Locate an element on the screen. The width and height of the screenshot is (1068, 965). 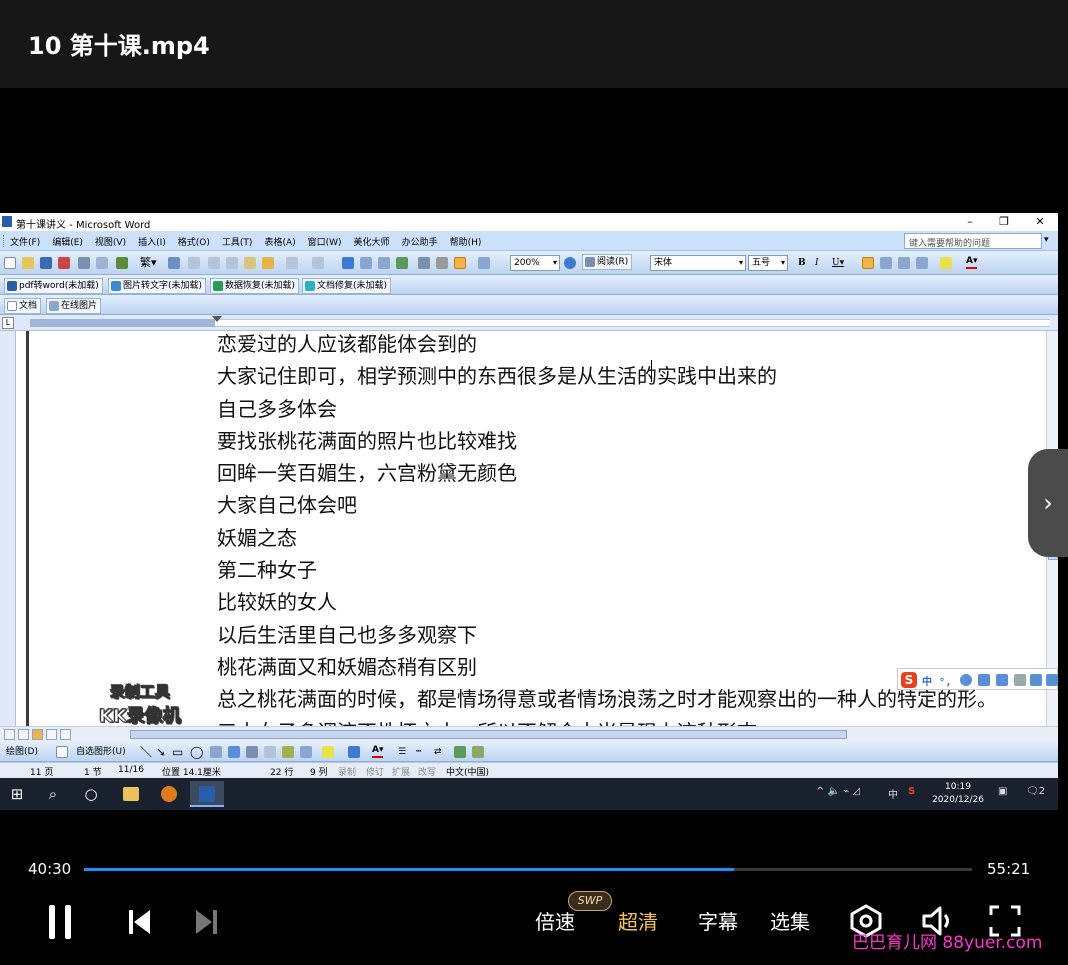
shadow-icon is located at coordinates (460, 752).